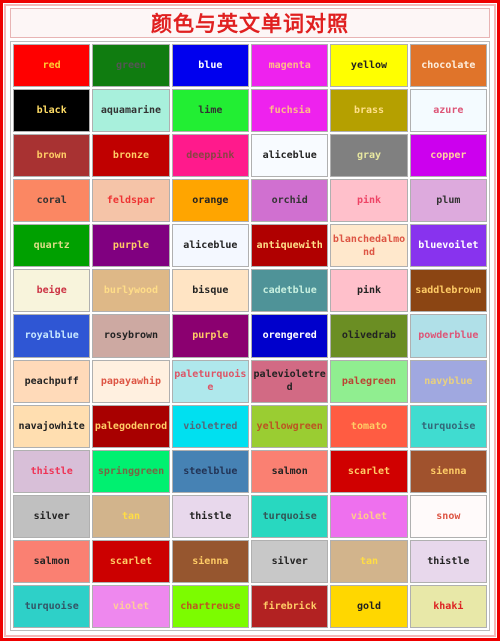 The image size is (500, 641). I want to click on color-cell: deeppink, so click(210, 156).